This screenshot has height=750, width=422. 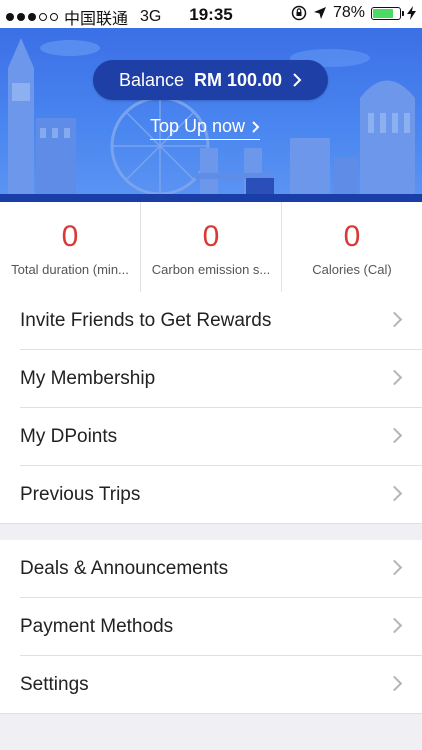 What do you see at coordinates (88, 378) in the screenshot?
I see `menu-item-label: My Membership` at bounding box center [88, 378].